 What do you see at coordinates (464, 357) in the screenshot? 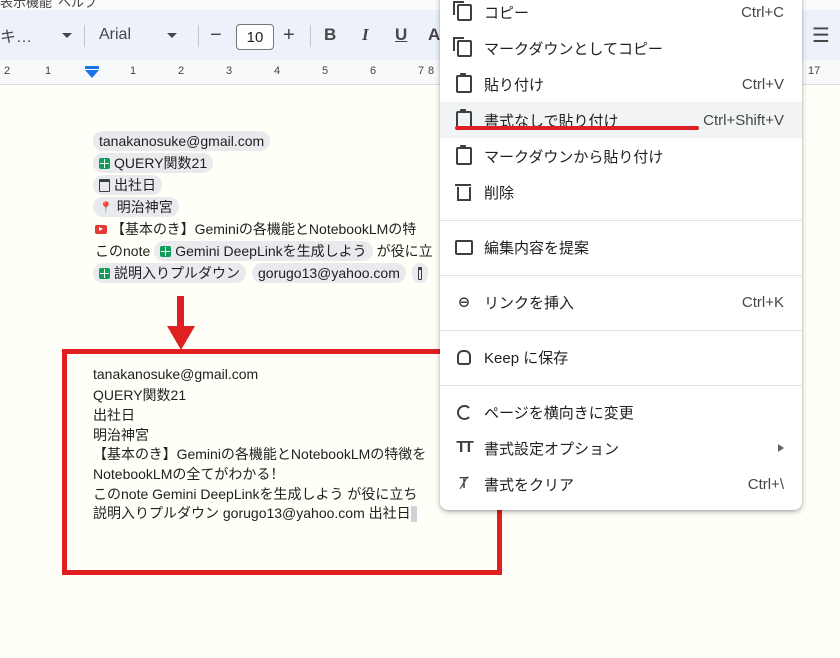
I see `keep-icon` at bounding box center [464, 357].